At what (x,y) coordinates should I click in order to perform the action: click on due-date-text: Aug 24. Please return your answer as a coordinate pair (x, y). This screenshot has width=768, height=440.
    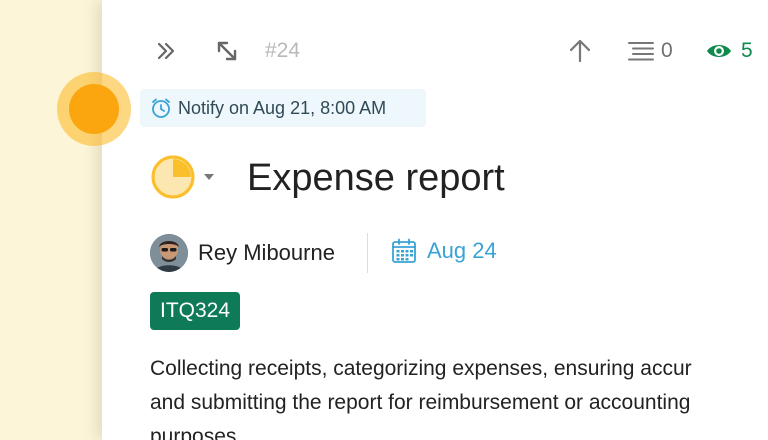
    Looking at the image, I should click on (462, 250).